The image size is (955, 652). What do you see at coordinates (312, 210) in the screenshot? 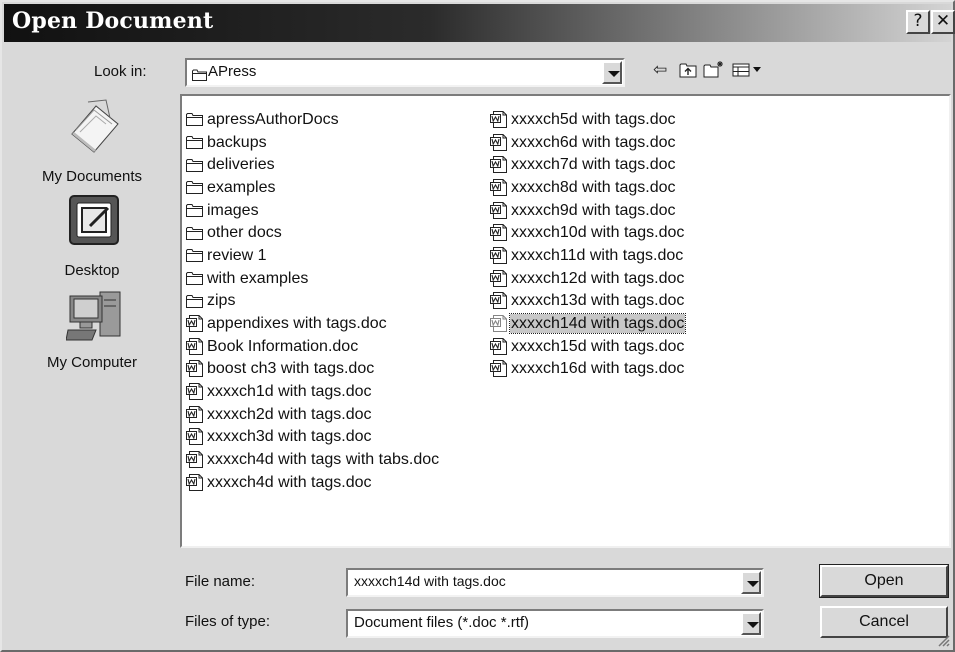
I see `list-item: images` at bounding box center [312, 210].